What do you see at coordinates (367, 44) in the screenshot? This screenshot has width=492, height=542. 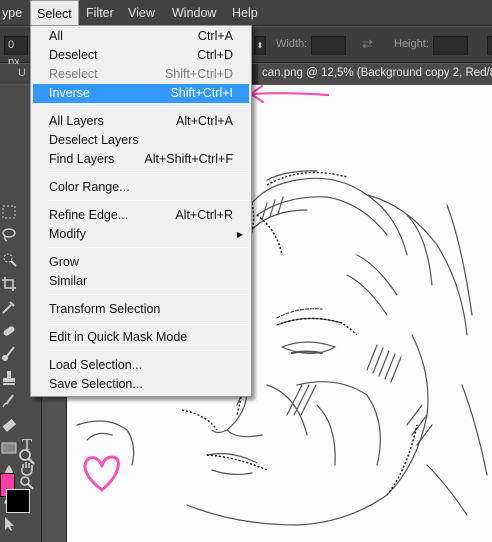 I see `swap-icon: ⇄` at bounding box center [367, 44].